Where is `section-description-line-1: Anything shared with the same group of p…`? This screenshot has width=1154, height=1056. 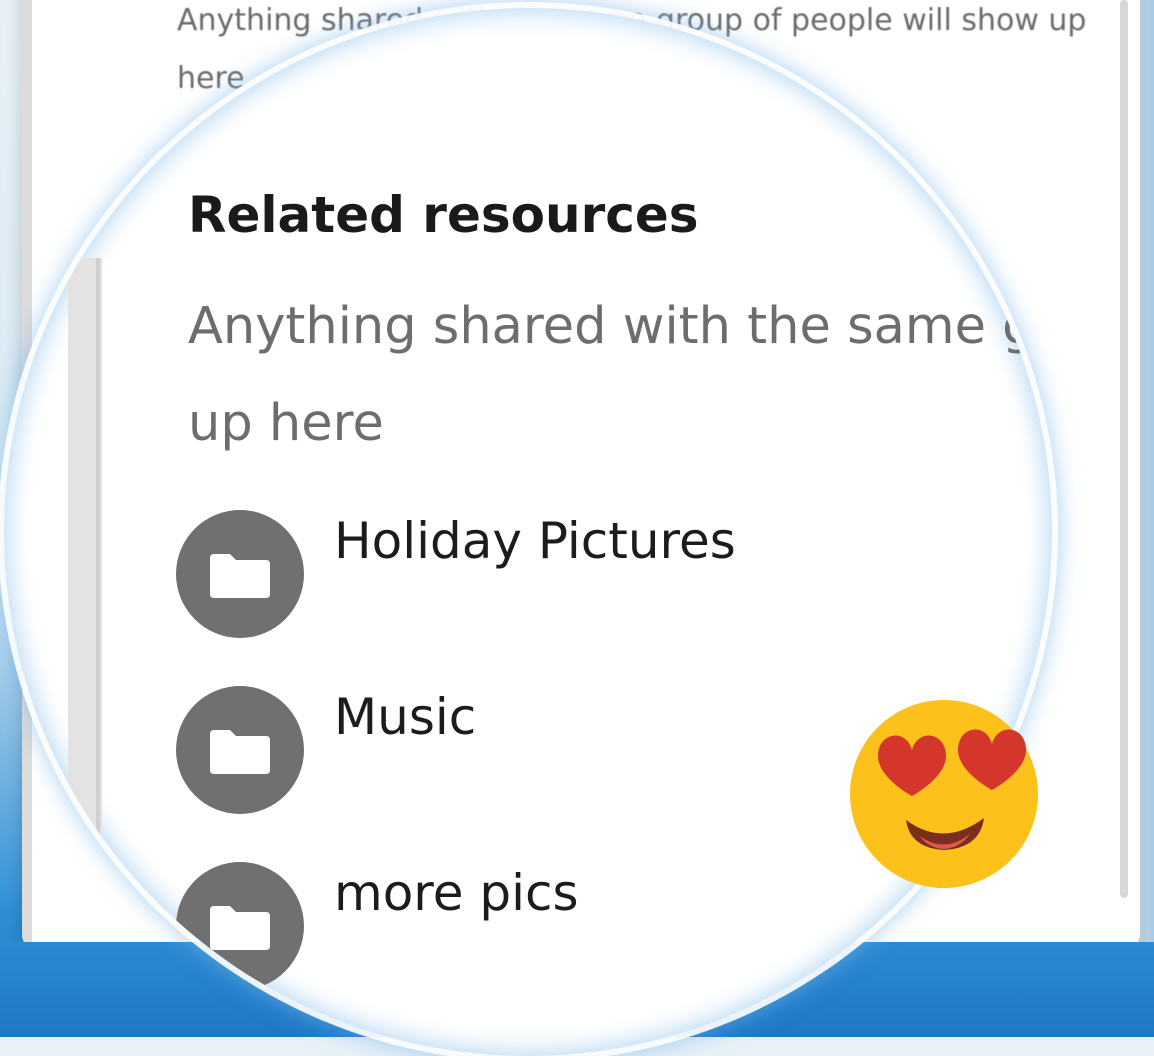 section-description-line-1: Anything shared with the same group of p… is located at coordinates (620, 326).